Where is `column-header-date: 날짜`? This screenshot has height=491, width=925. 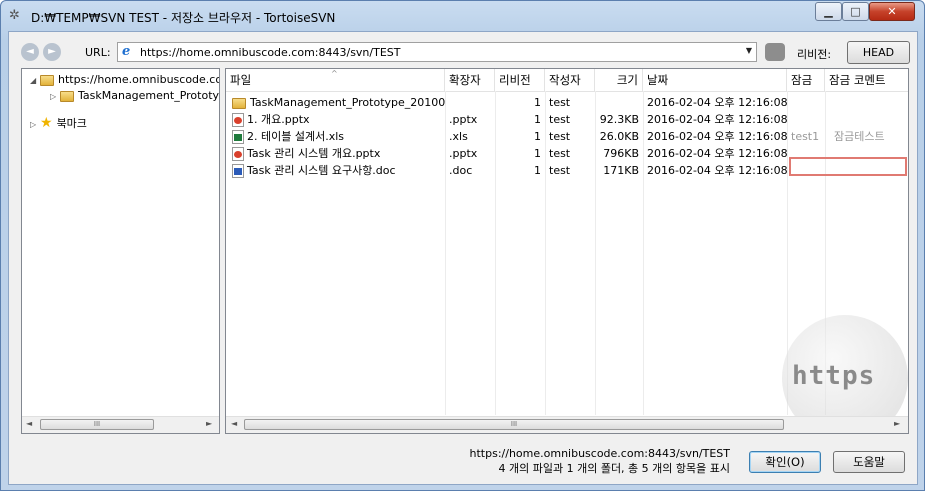 column-header-date: 날짜 is located at coordinates (715, 80).